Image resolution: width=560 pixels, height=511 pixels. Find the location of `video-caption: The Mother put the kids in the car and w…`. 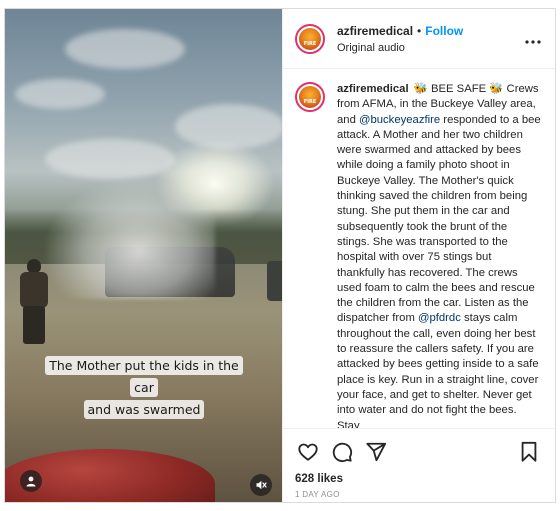

video-caption: The Mother put the kids in the car and w… is located at coordinates (144, 388).